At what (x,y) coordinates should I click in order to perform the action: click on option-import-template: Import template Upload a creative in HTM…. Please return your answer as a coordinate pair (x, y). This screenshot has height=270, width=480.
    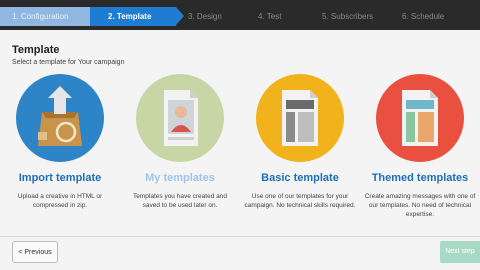
    Looking at the image, I should click on (60, 149).